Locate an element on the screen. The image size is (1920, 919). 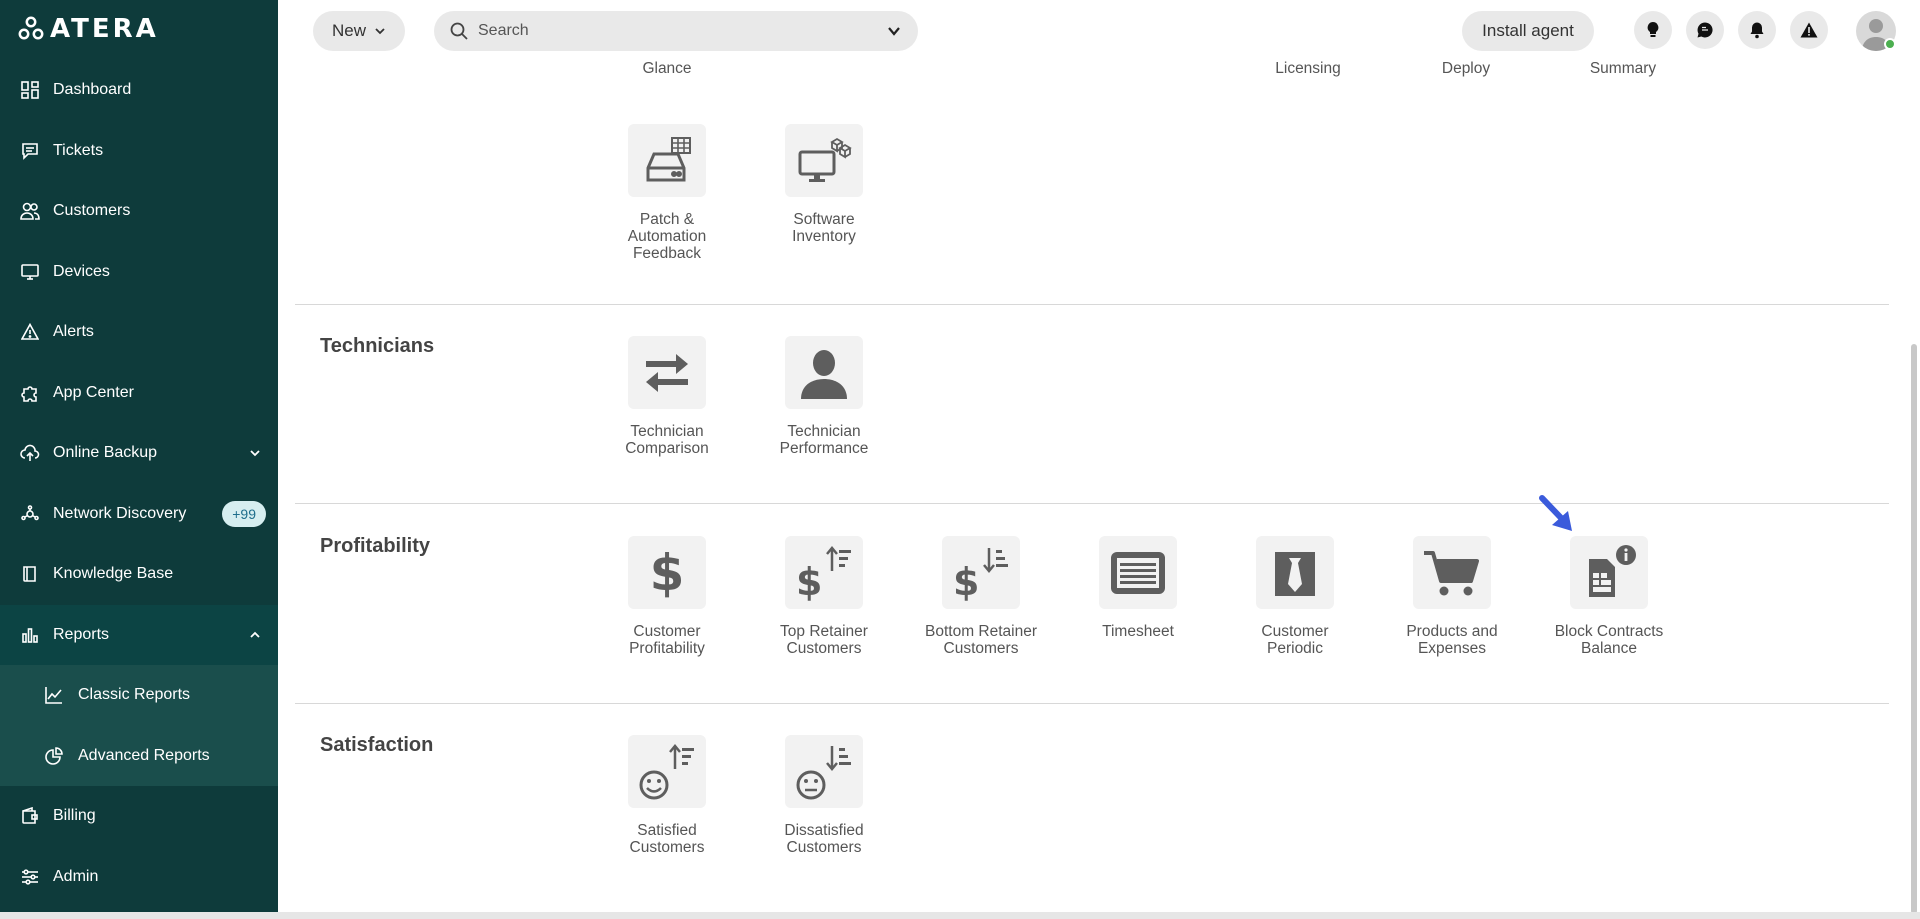
scrollbar-thumb is located at coordinates (1914, 629).